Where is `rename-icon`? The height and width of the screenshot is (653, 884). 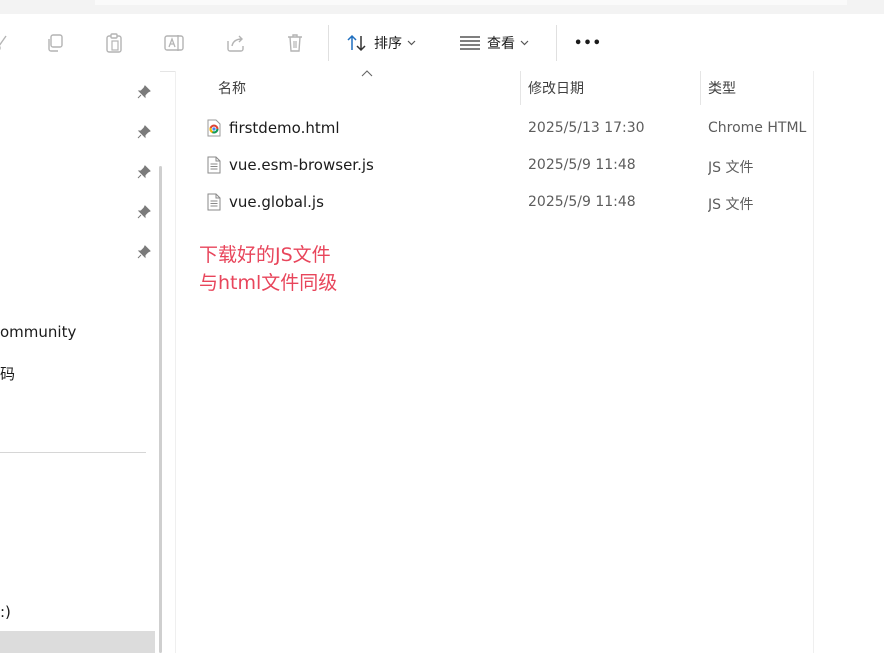
rename-icon is located at coordinates (174, 43).